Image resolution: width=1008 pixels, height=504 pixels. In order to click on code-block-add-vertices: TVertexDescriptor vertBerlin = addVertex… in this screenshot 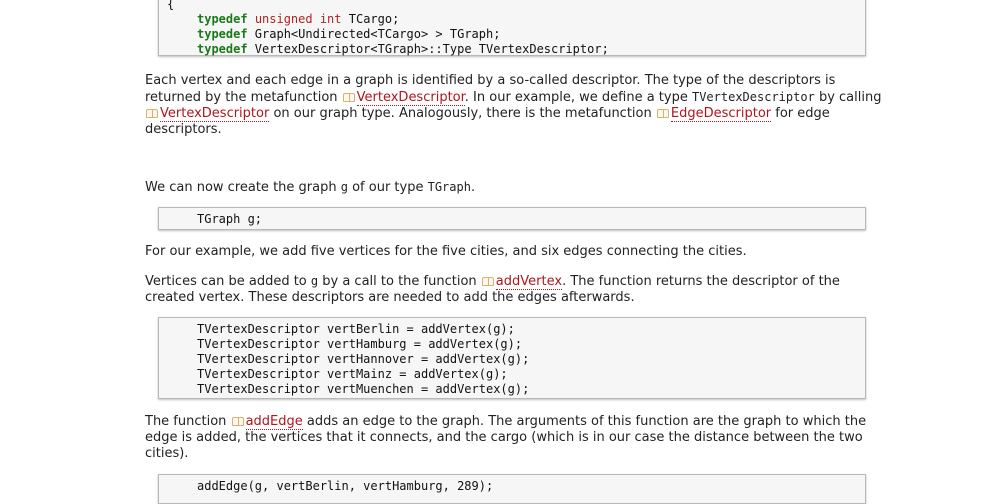, I will do `click(512, 358)`.